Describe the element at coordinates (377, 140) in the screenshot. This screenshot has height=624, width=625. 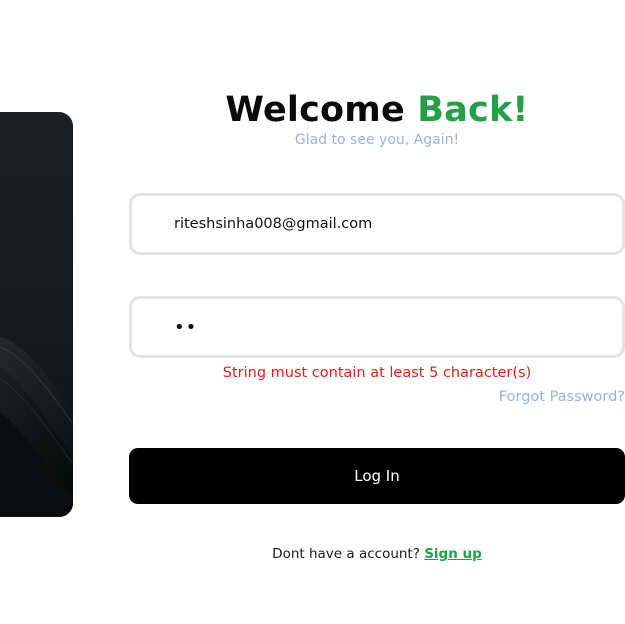
I see `page-subtitle: Glad to see you, Again!` at that location.